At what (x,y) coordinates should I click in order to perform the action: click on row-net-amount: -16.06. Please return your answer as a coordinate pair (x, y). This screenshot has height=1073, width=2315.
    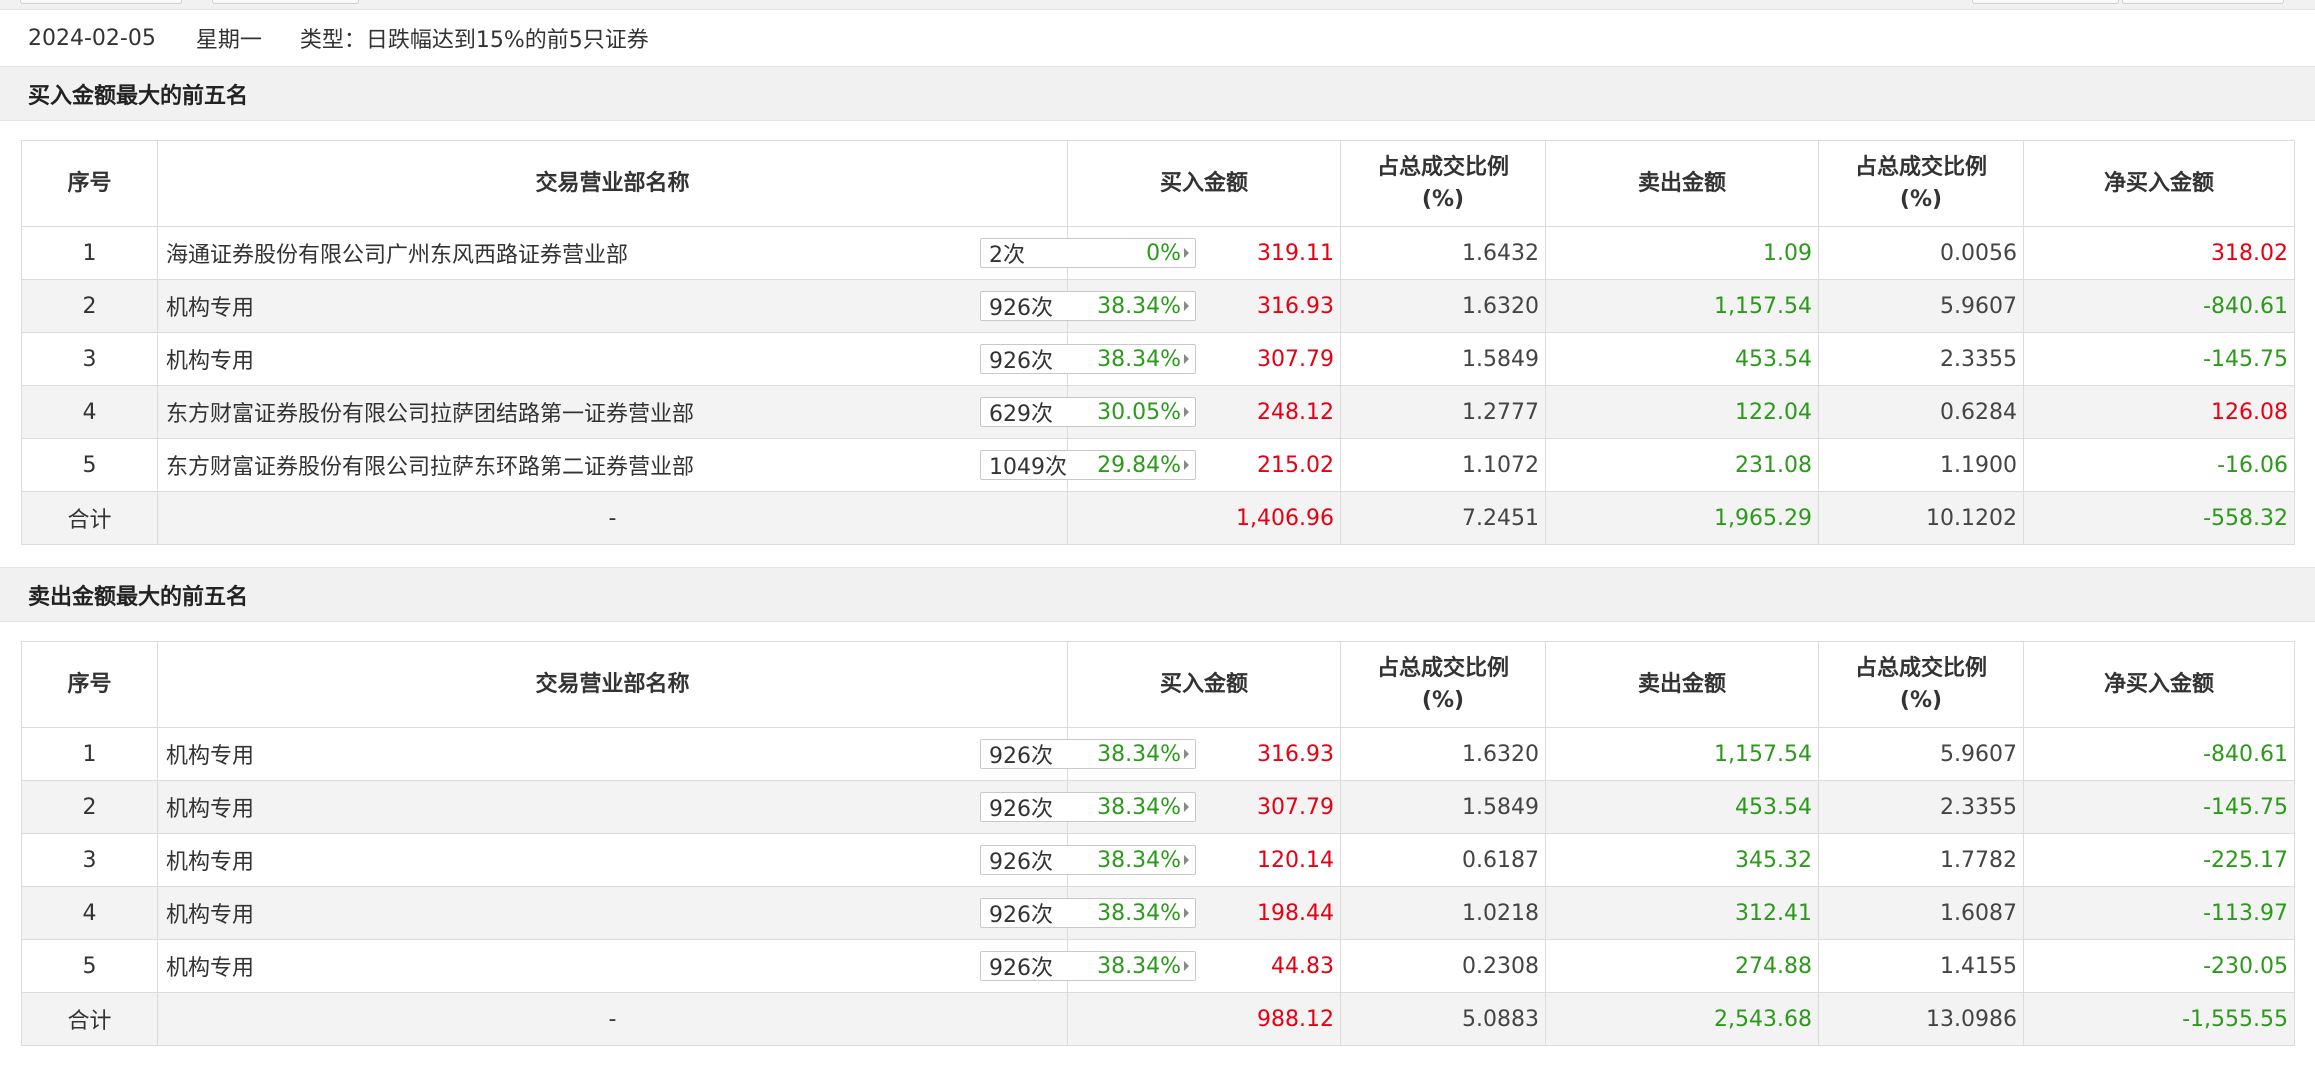
    Looking at the image, I should click on (2159, 465).